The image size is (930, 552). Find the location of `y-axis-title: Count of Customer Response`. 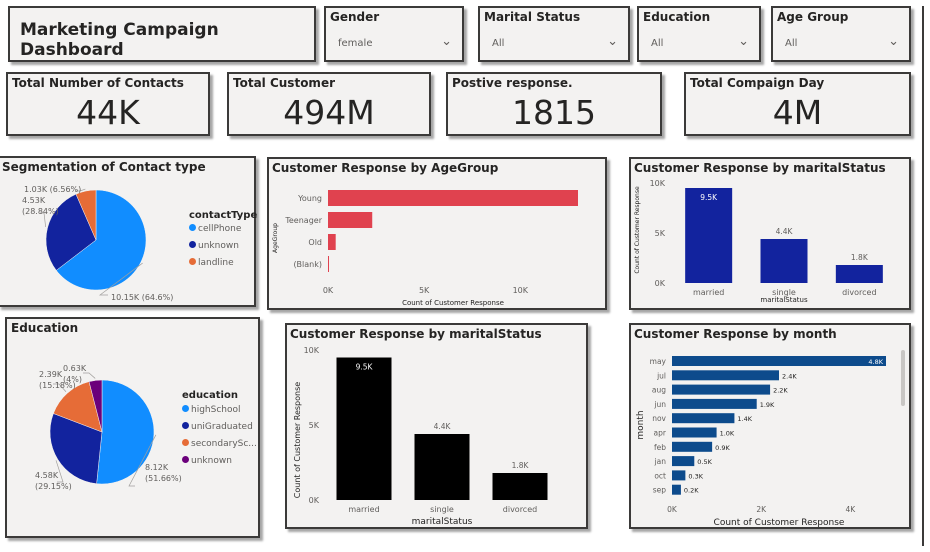

y-axis-title: Count of Customer Response is located at coordinates (297, 440).